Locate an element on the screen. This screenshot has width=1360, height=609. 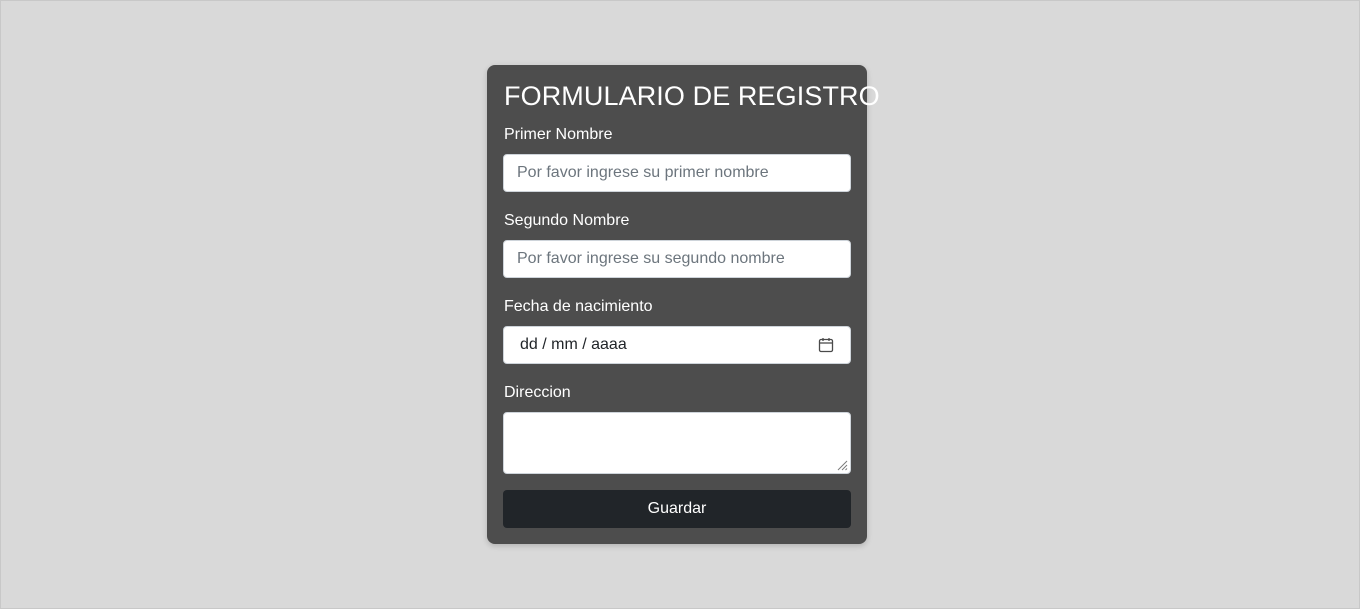
birth-date-input: dd / mm / aaaa is located at coordinates (677, 345).